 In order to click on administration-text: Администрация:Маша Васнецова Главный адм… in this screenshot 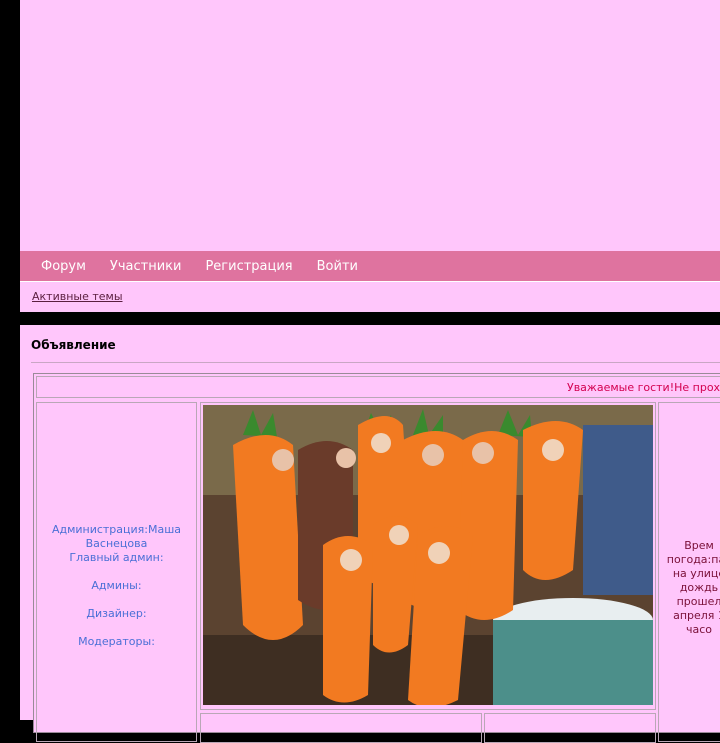, I will do `click(116, 586)`.